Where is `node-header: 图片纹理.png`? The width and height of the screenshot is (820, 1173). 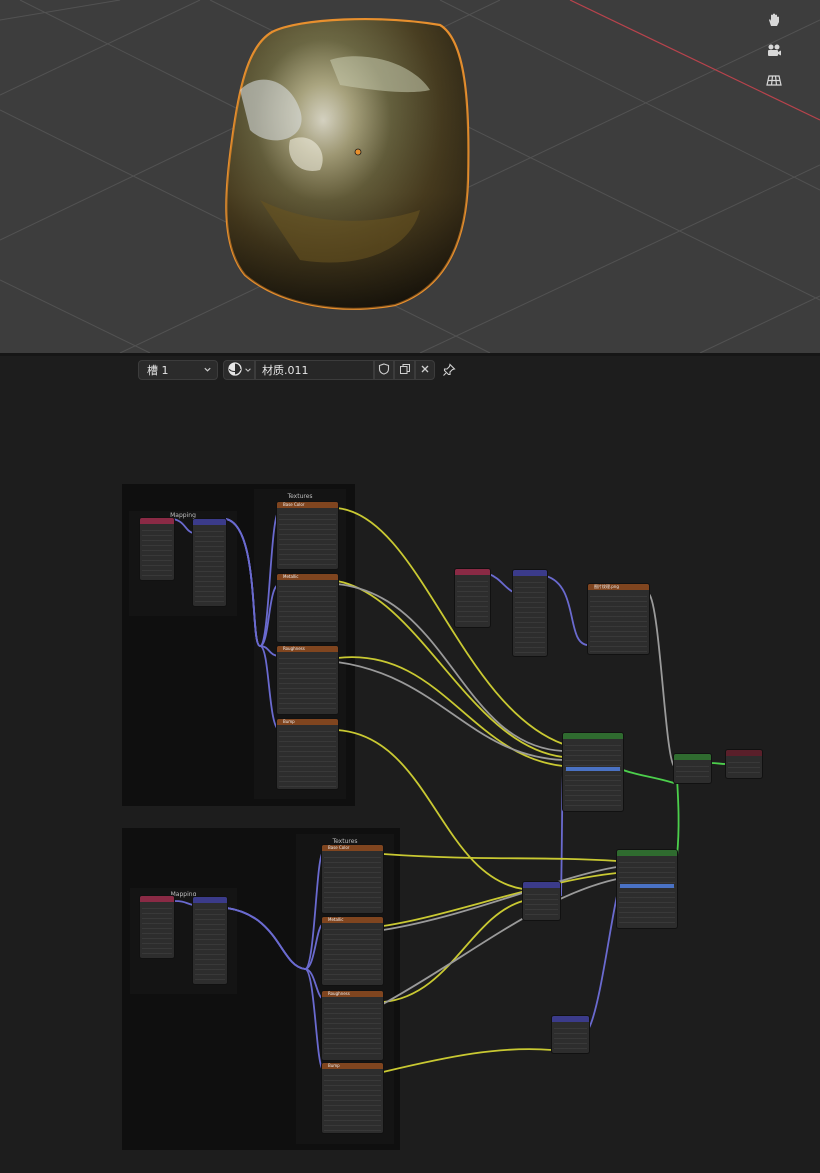
node-header: 图片纹理.png is located at coordinates (618, 587).